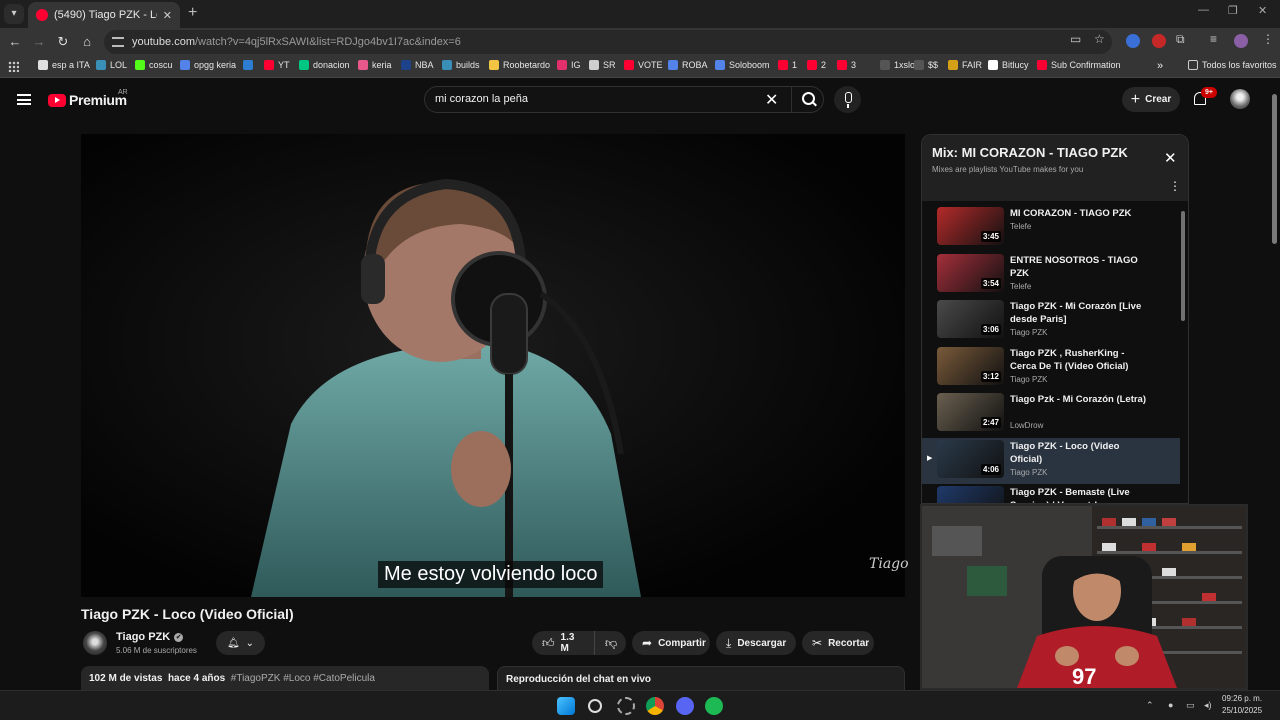  What do you see at coordinates (1075, 39) in the screenshot?
I see `cast-icon: ▭` at bounding box center [1075, 39].